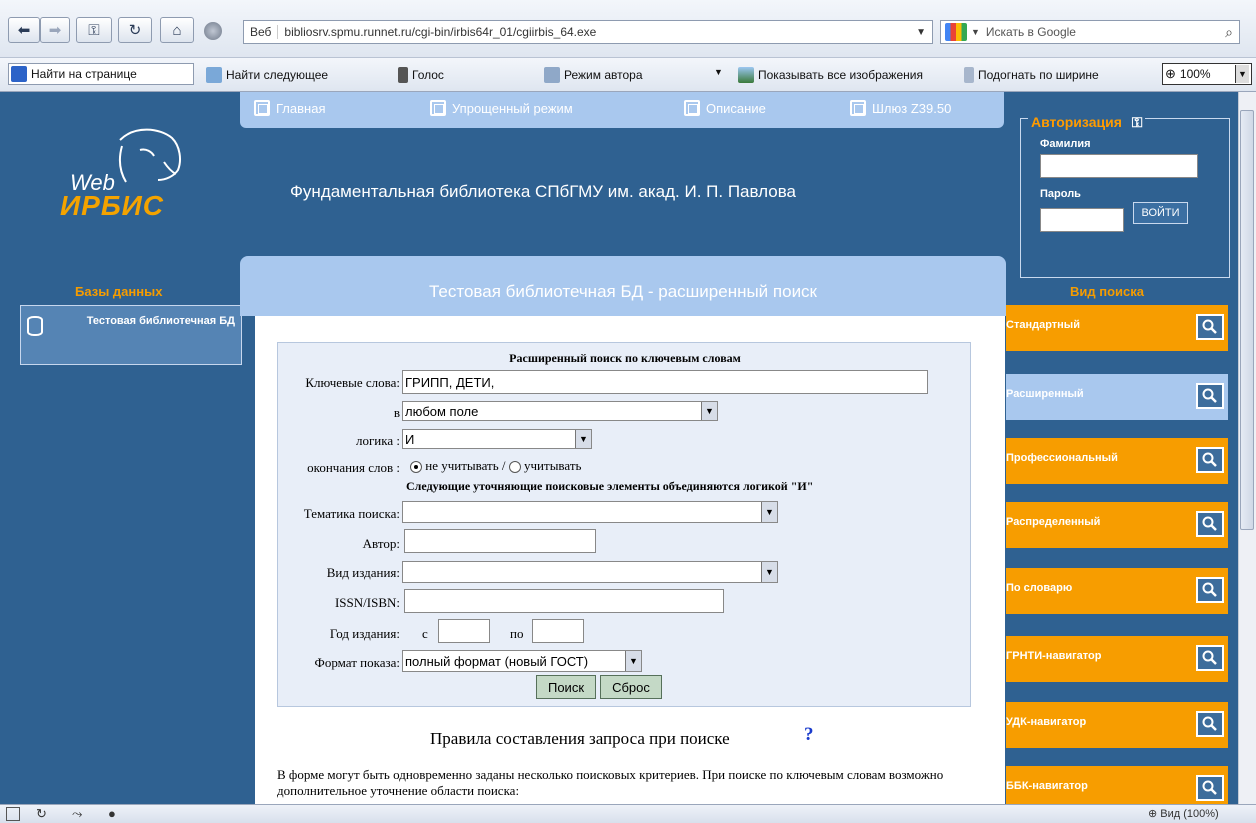  I want to click on address-dropdown-icon: ▼, so click(924, 32).